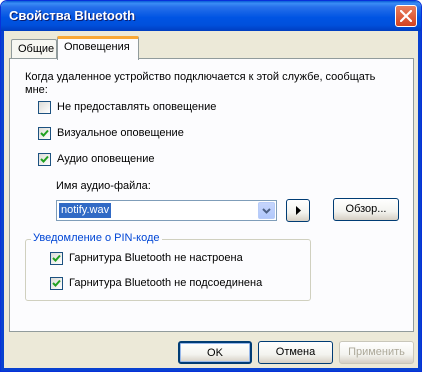 This screenshot has height=372, width=422. I want to click on audio-file-combobox: notify.wav, so click(166, 210).